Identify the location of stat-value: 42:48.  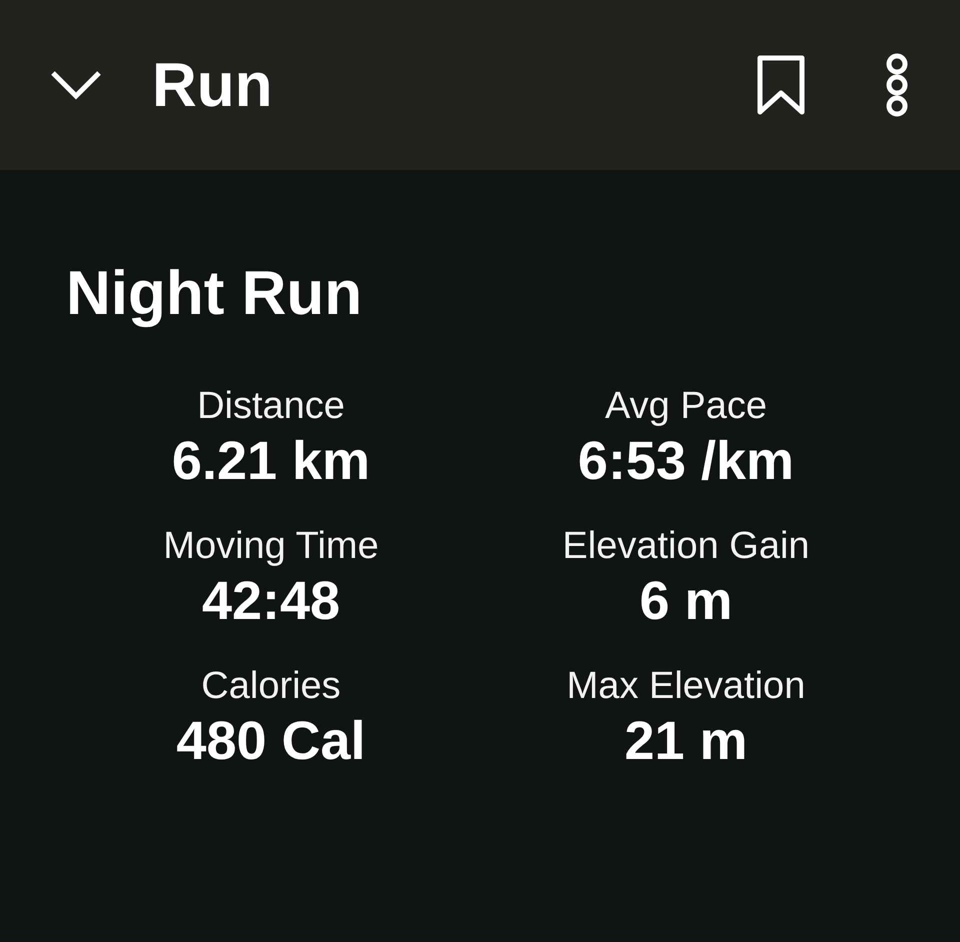
(271, 601).